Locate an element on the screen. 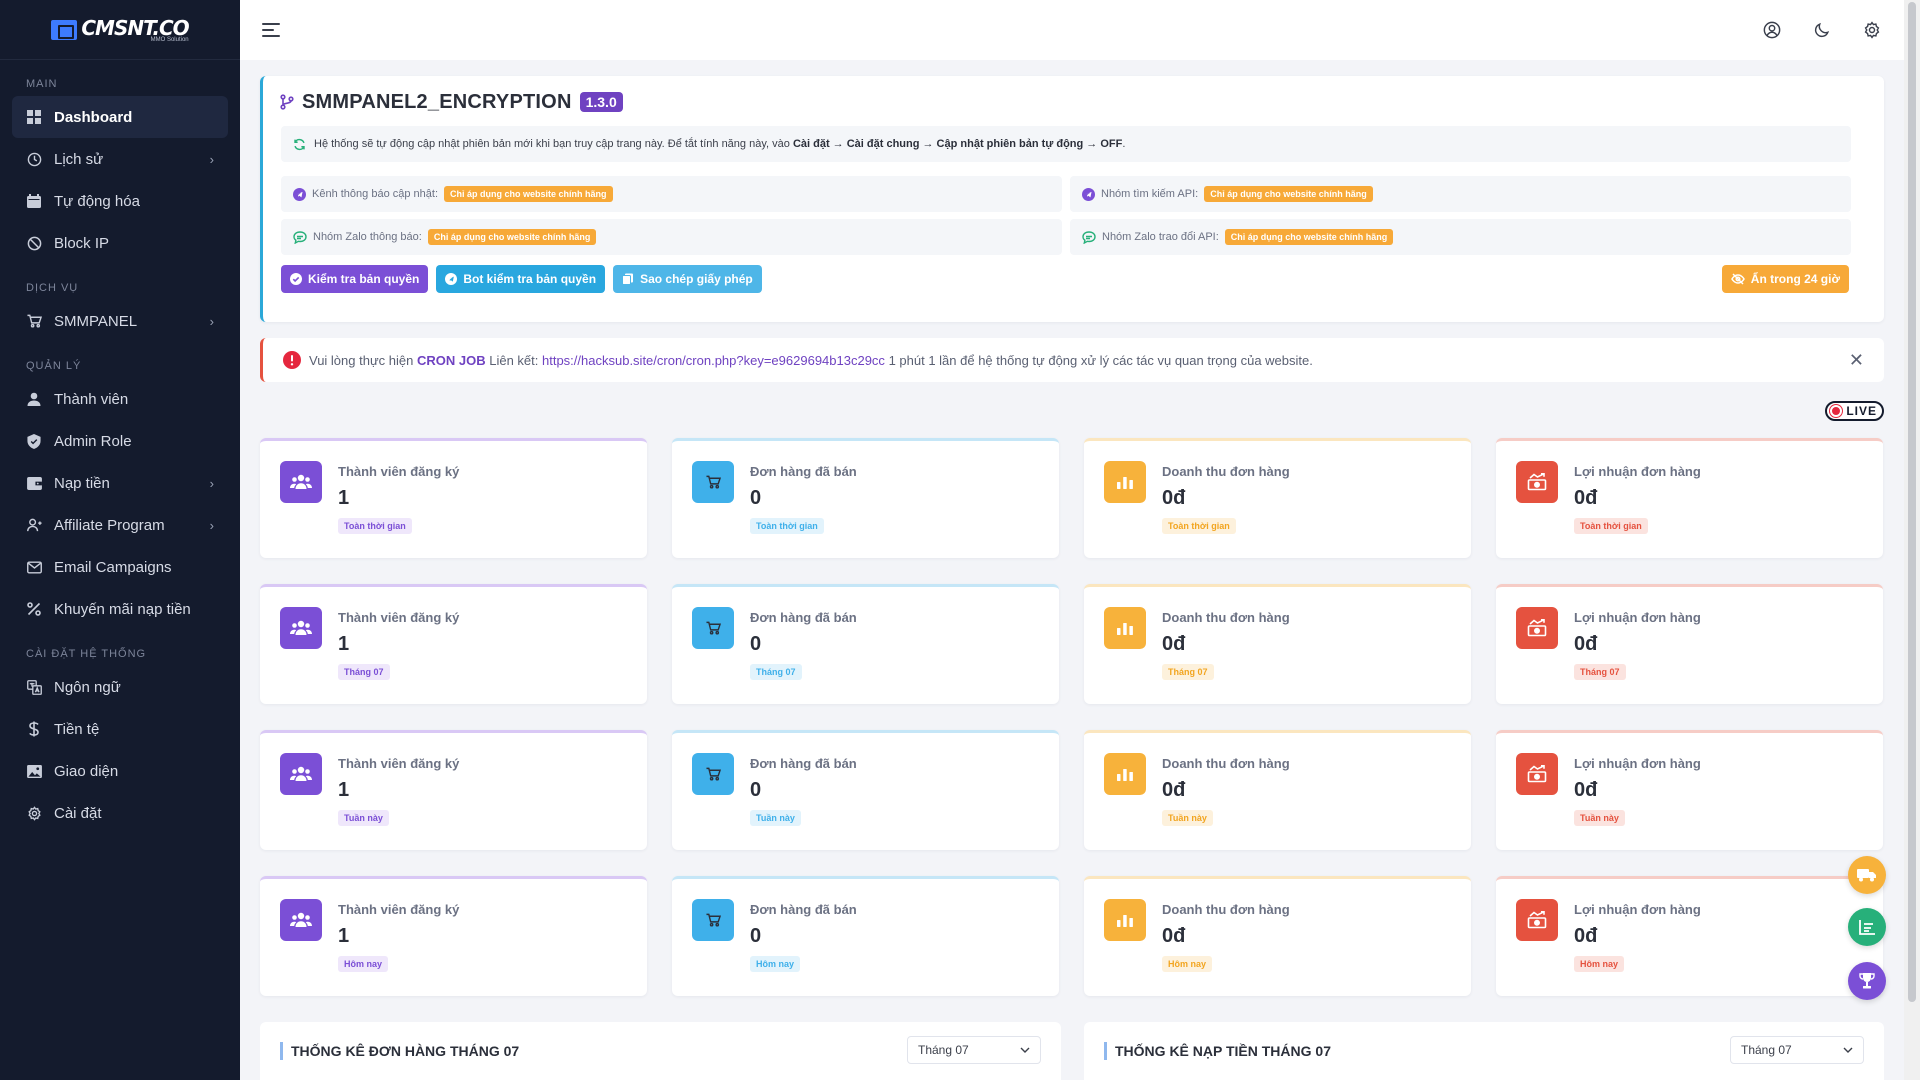 The width and height of the screenshot is (1920, 1080). hide-24h-button: Ẩn trong 24 giờ is located at coordinates (1785, 279).